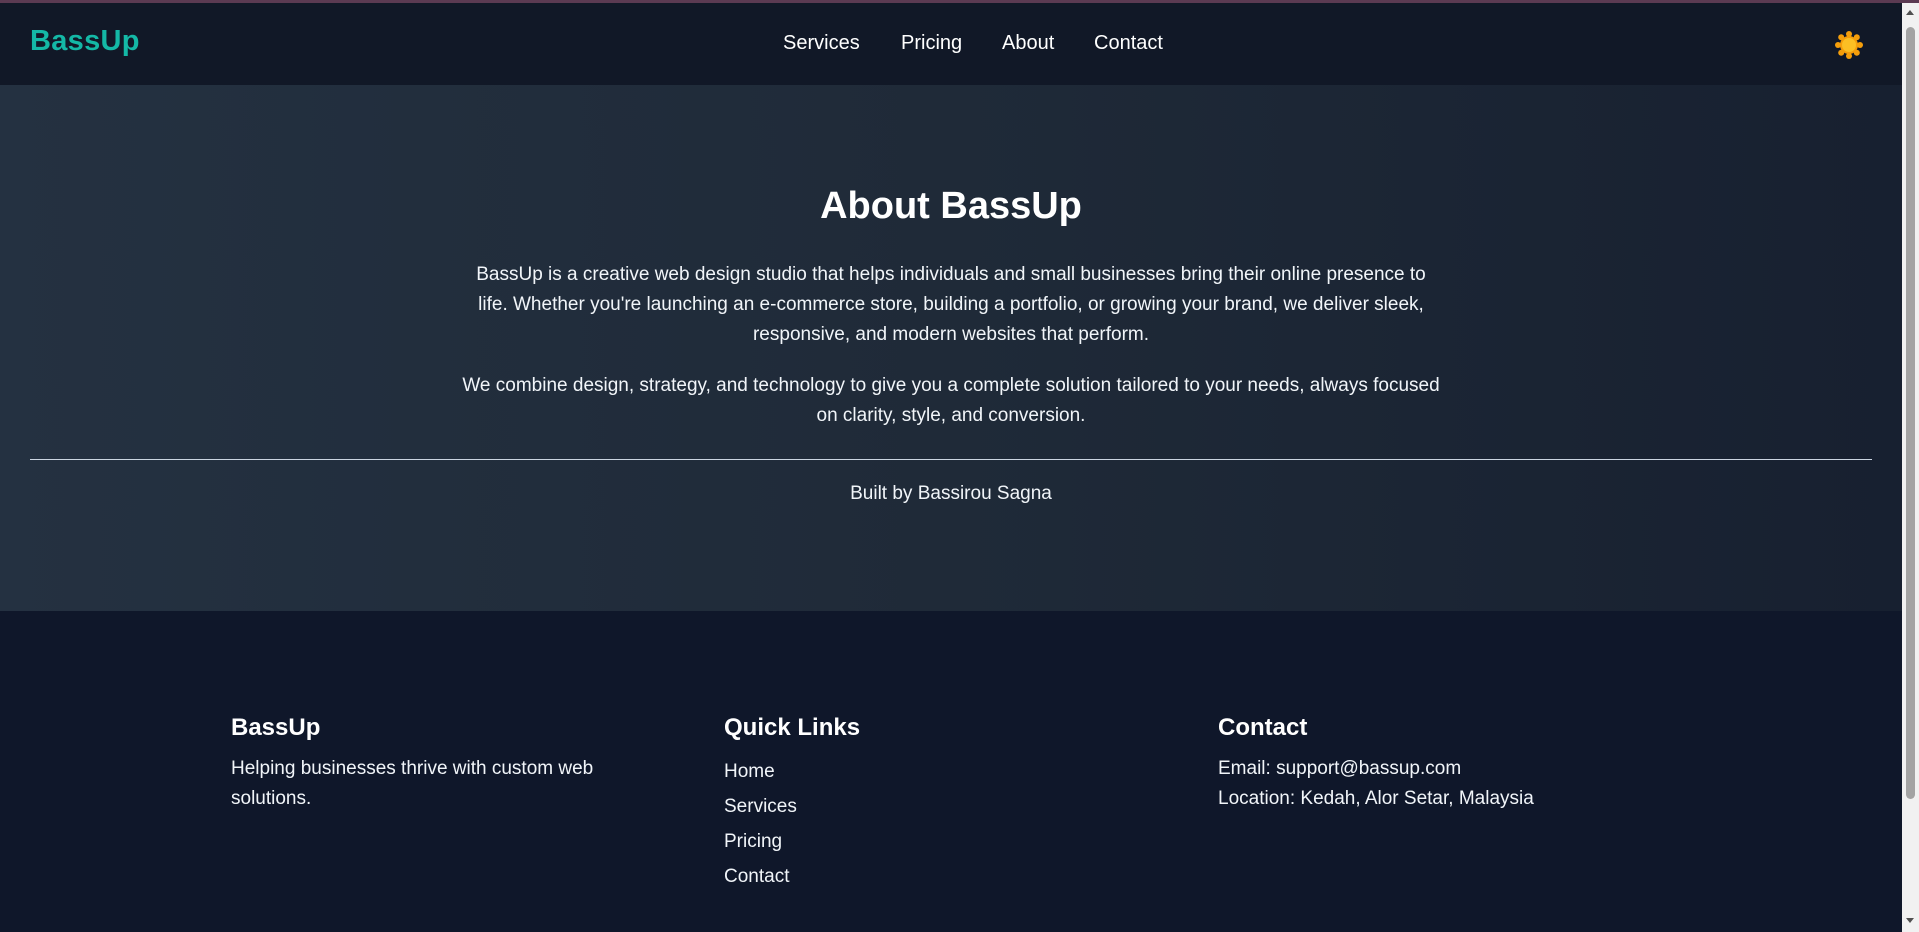  Describe the element at coordinates (1910, 920) in the screenshot. I see `scroll-down-arrow-icon` at that location.